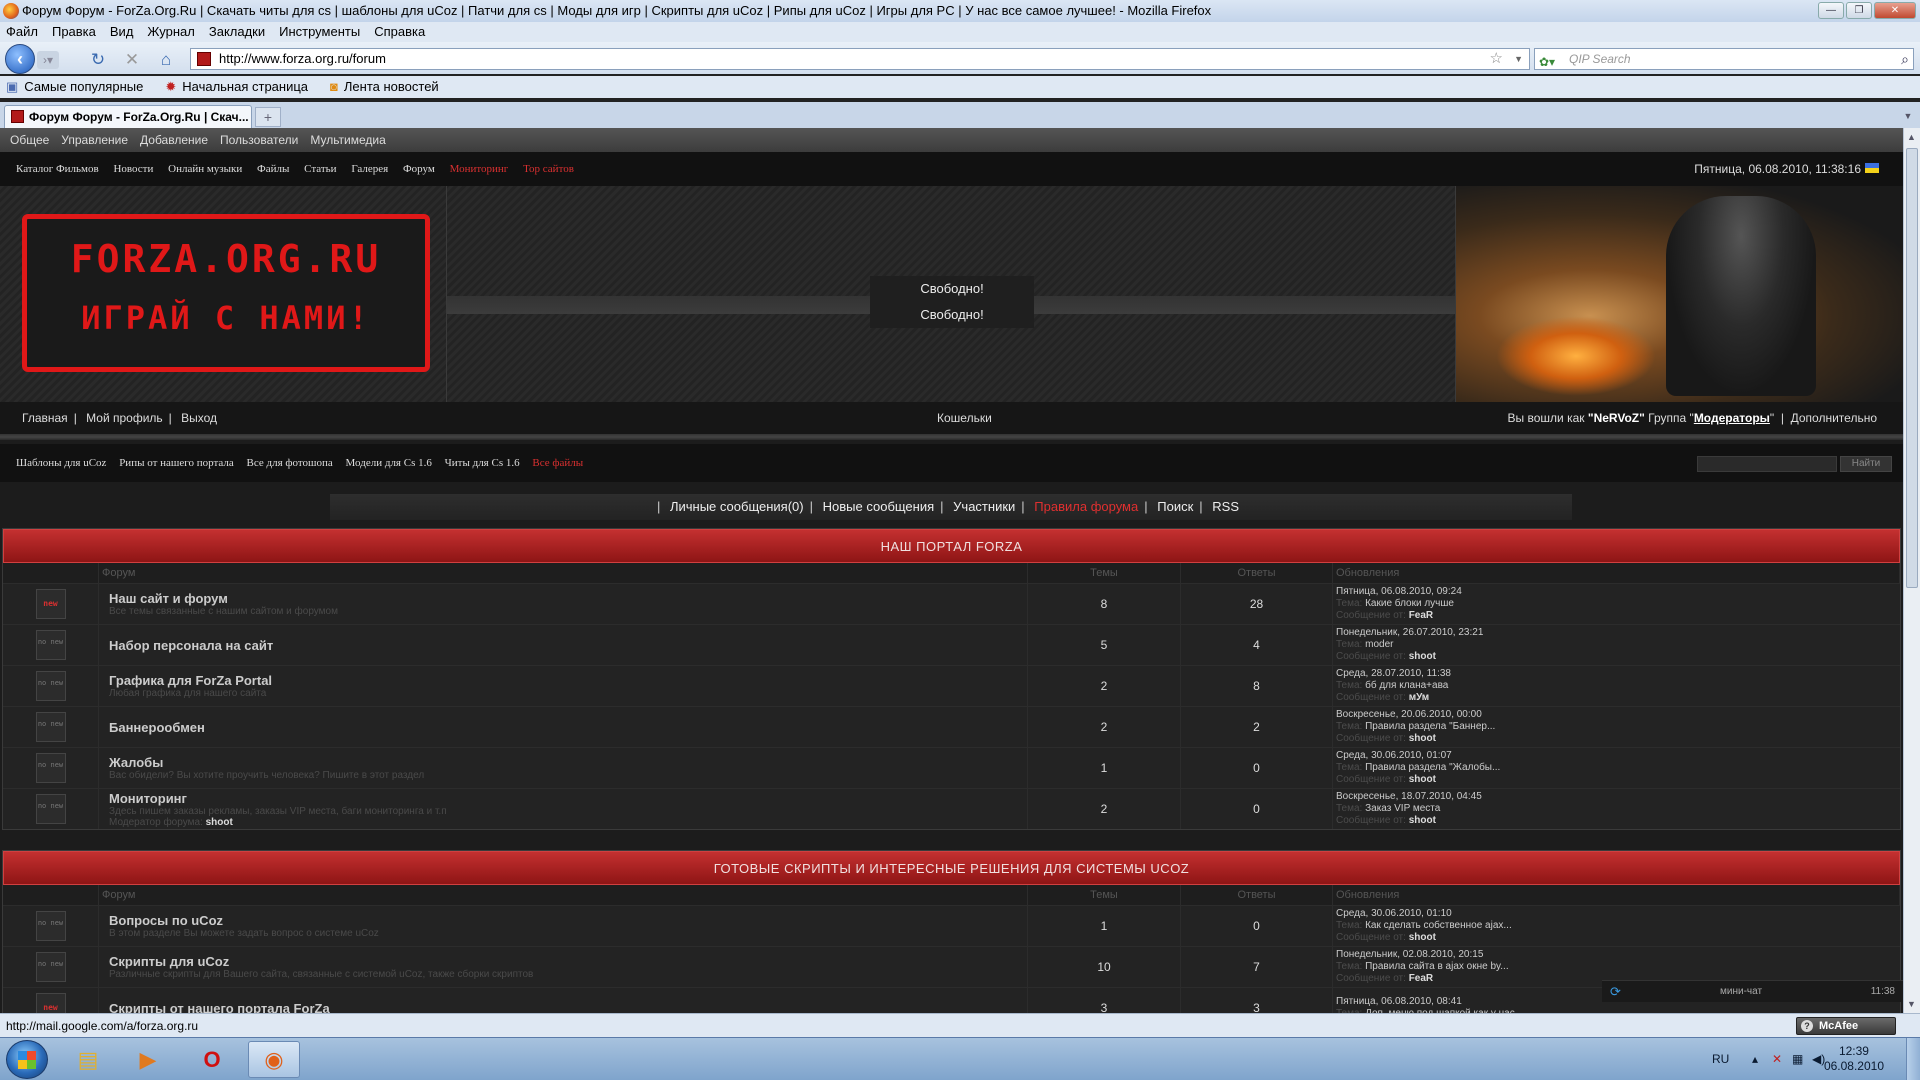 This screenshot has width=1920, height=1080. What do you see at coordinates (205, 169) in the screenshot?
I see `nav-music: Онлайн музыки` at bounding box center [205, 169].